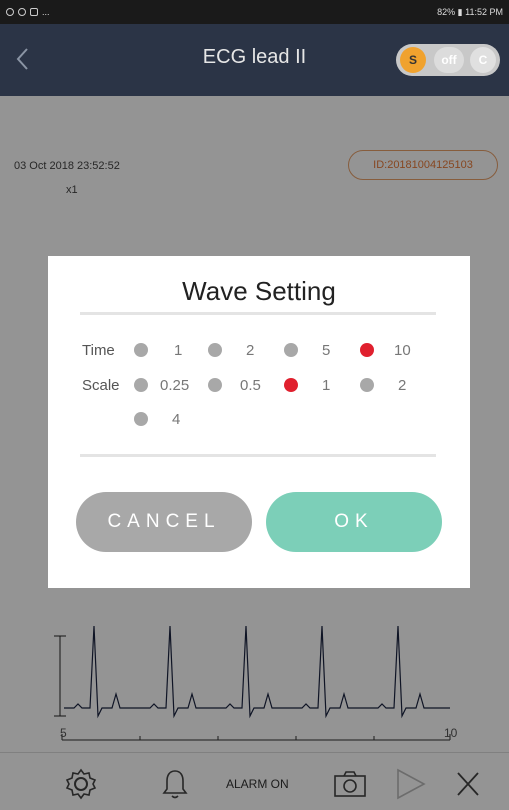  I want to click on toggle-option-s: S, so click(413, 60).